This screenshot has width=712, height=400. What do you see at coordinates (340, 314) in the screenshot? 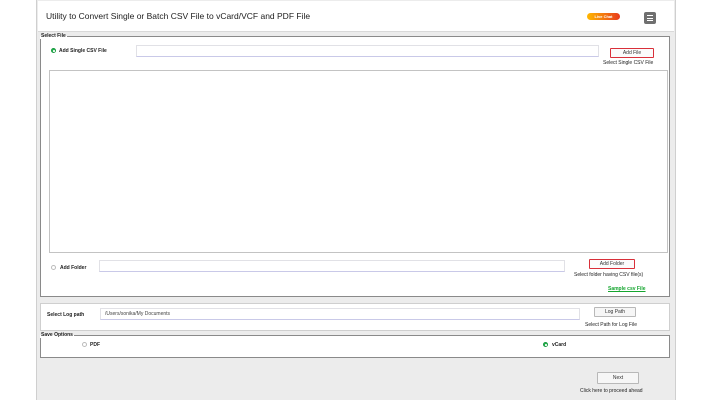
I see `log-path-input: /Users/sonika/My Documents` at bounding box center [340, 314].